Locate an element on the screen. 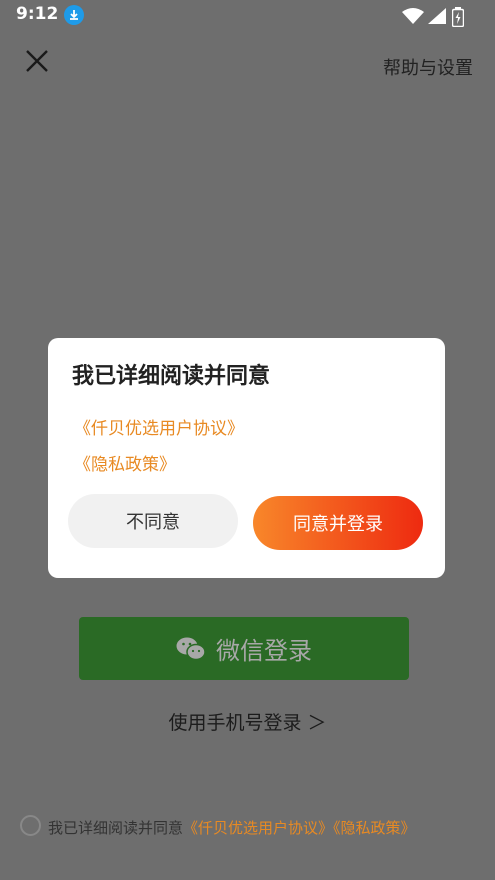  download-icon is located at coordinates (74, 15).